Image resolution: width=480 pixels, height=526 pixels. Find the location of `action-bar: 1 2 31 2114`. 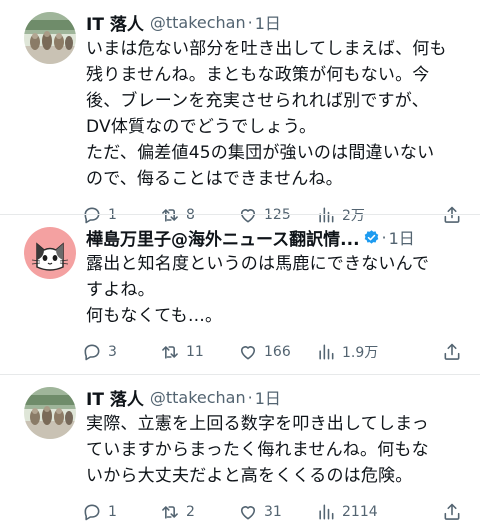

action-bar: 1 2 31 2114 is located at coordinates (274, 507).